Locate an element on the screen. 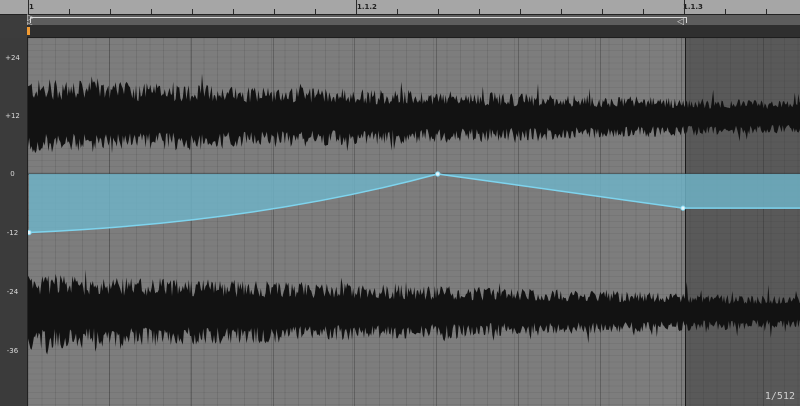  gain-label-plus12: +12 is located at coordinates (12, 116).